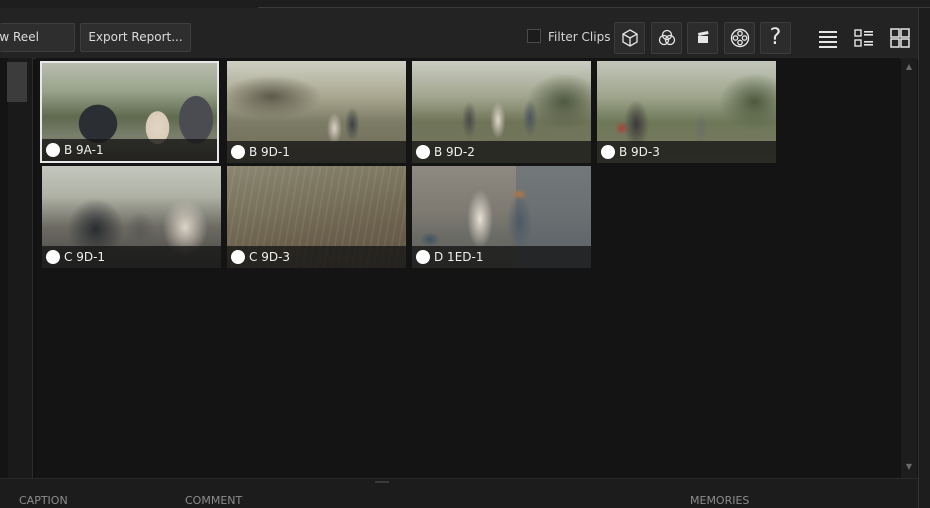 The width and height of the screenshot is (930, 508). I want to click on clip-label: B 9D-1, so click(269, 152).